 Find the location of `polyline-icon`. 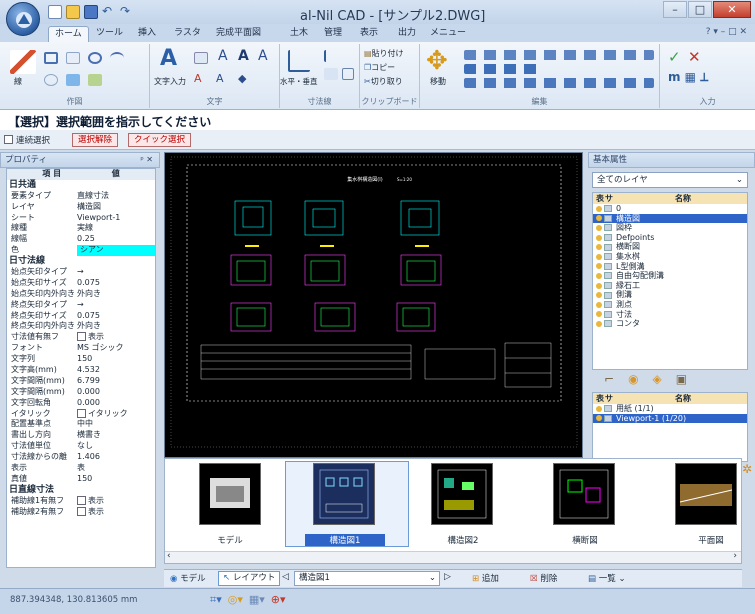

polyline-icon is located at coordinates (73, 58).